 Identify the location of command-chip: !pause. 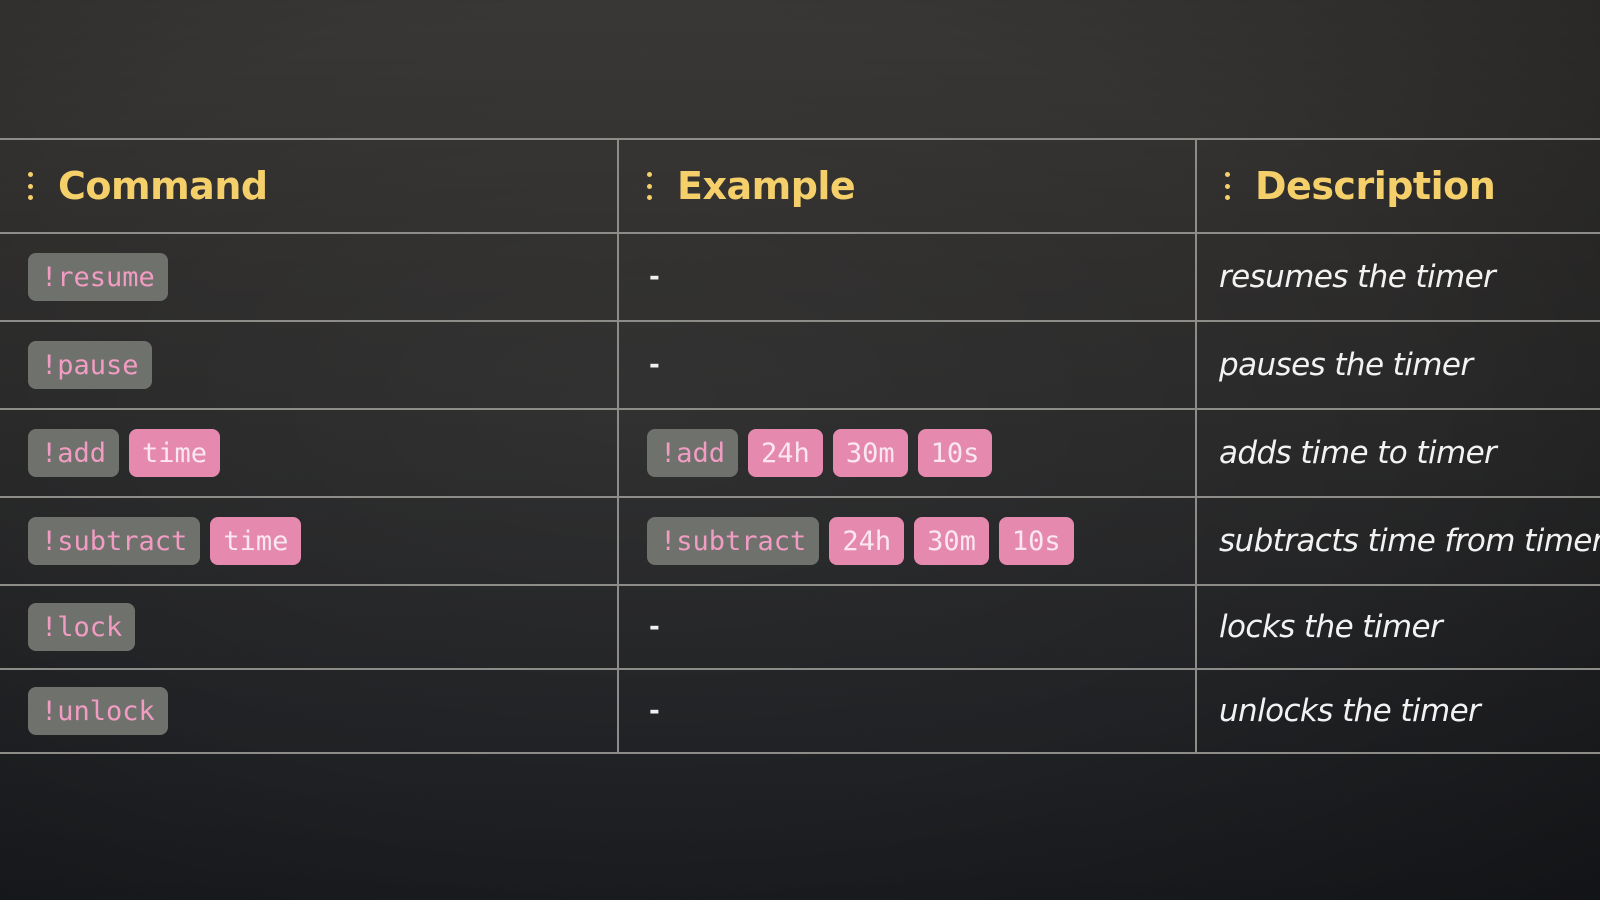
(90, 365).